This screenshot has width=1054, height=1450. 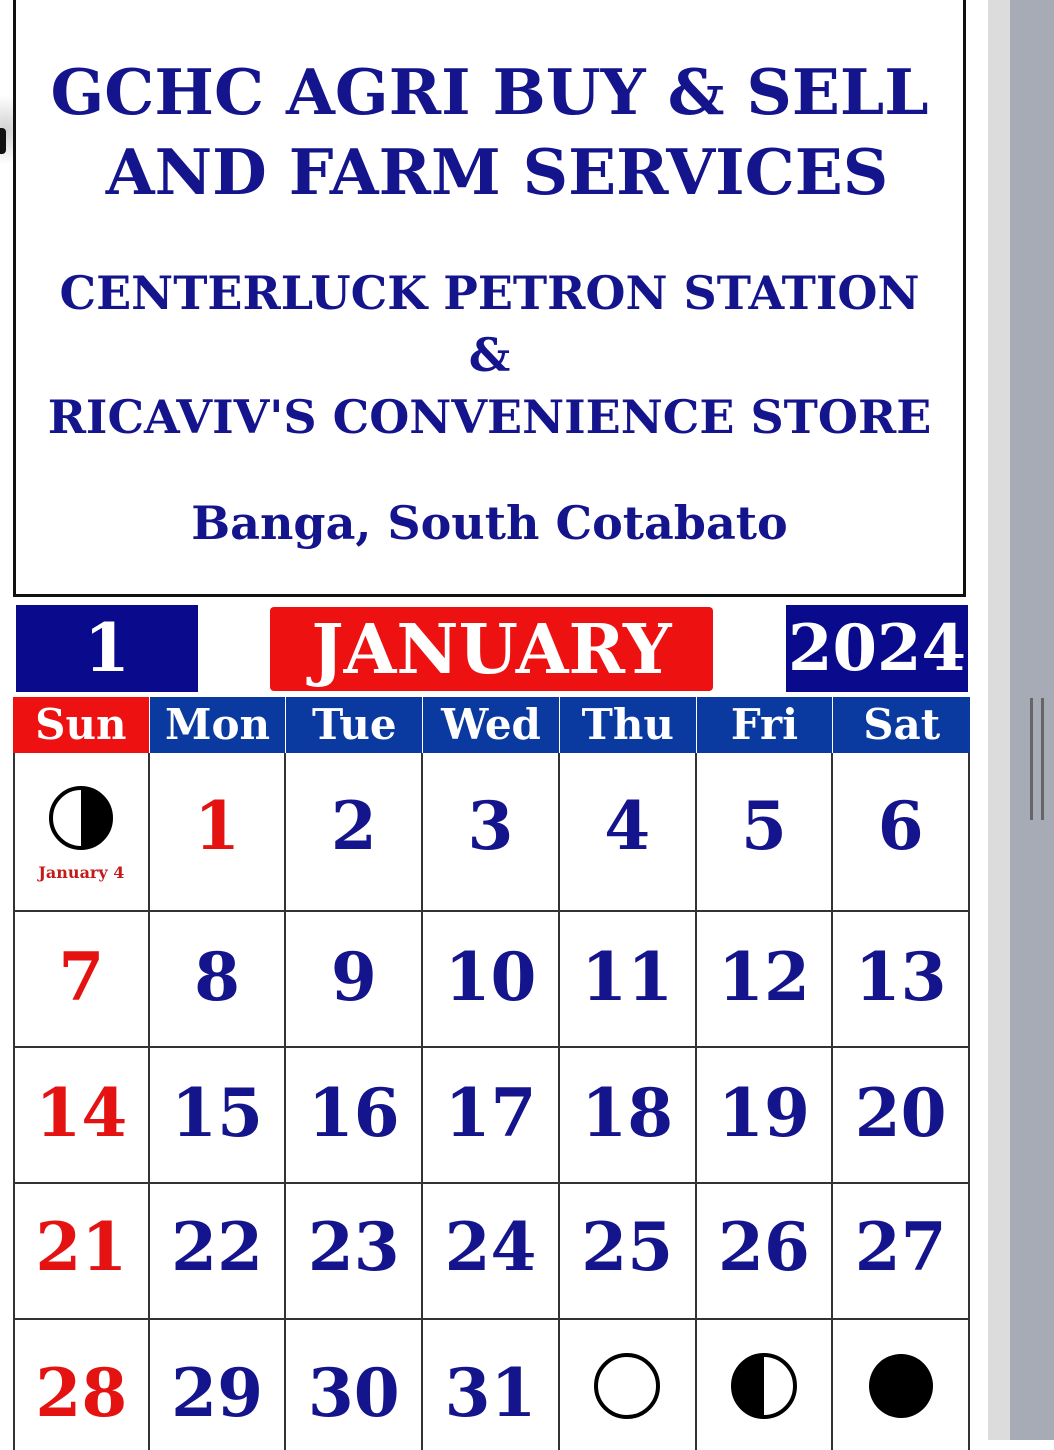 I want to click on day-number: 5, so click(x=763, y=826).